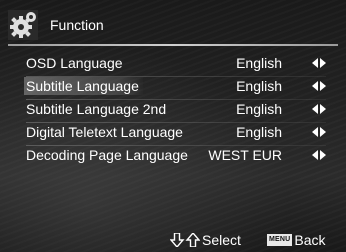 Image resolution: width=346 pixels, height=252 pixels. I want to click on menu-item-label: Decoding Page Language, so click(107, 155).